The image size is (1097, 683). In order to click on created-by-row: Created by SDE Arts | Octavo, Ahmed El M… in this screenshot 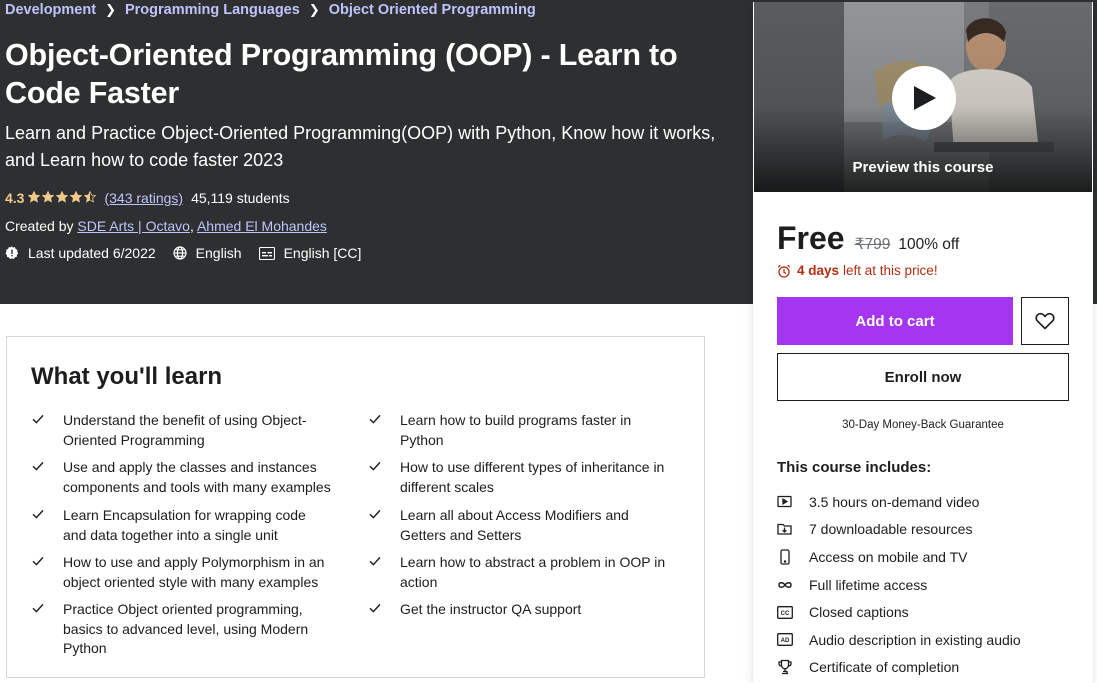, I will do `click(166, 226)`.